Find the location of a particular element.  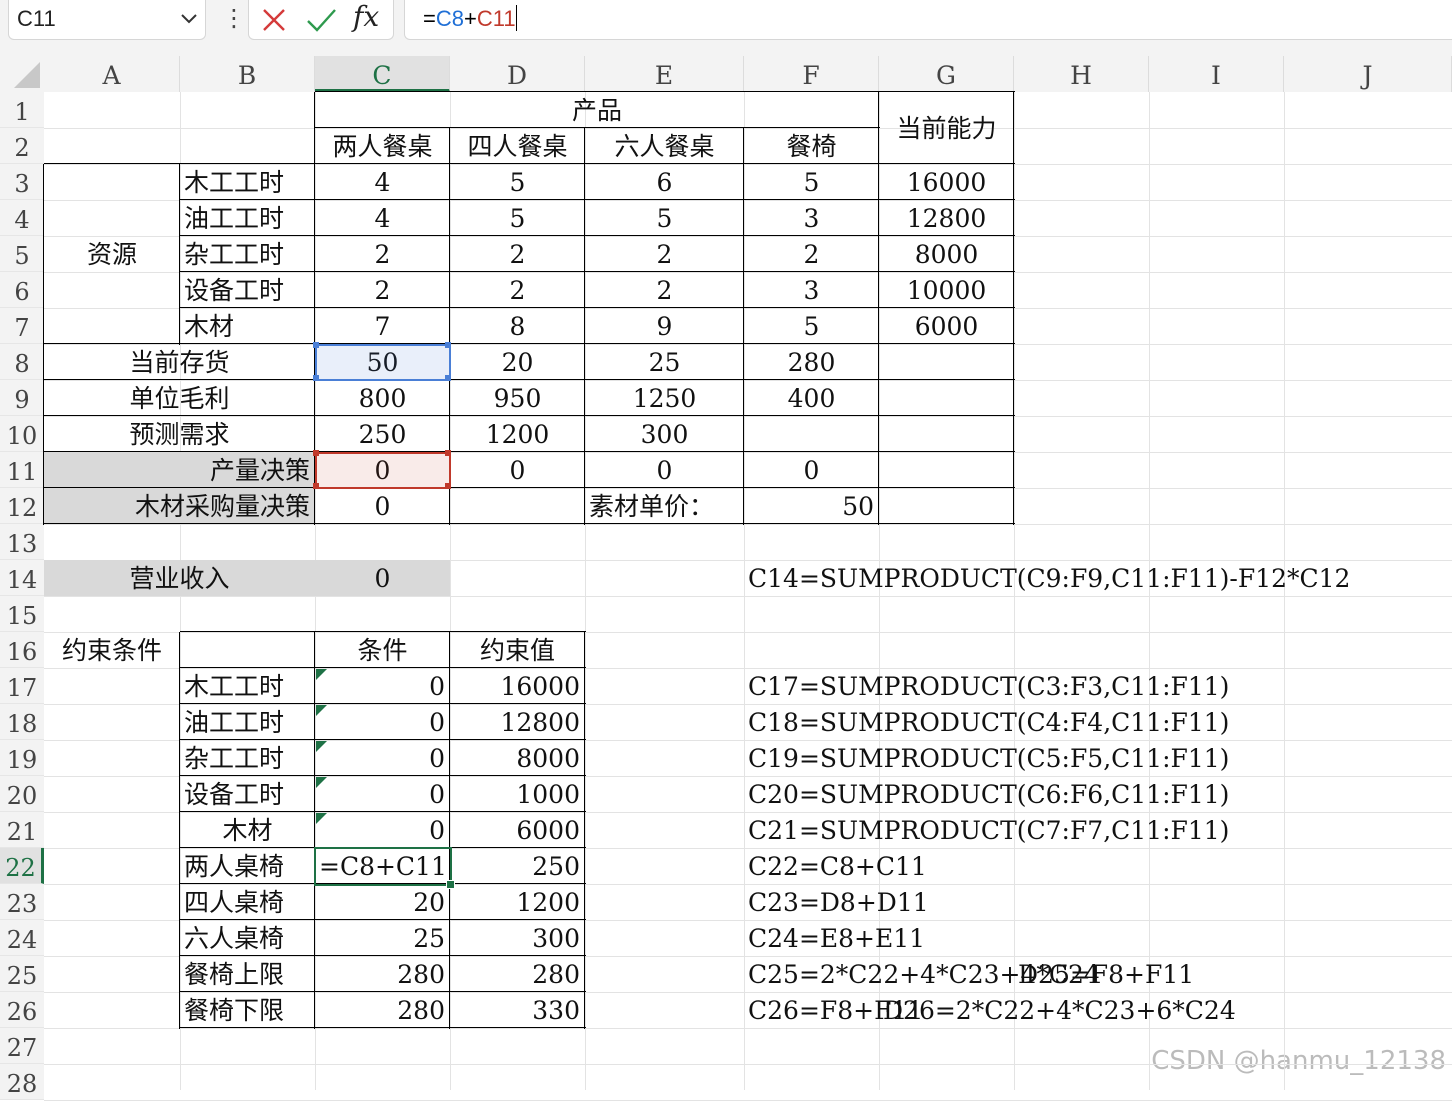

cancel-icon is located at coordinates (274, 20).